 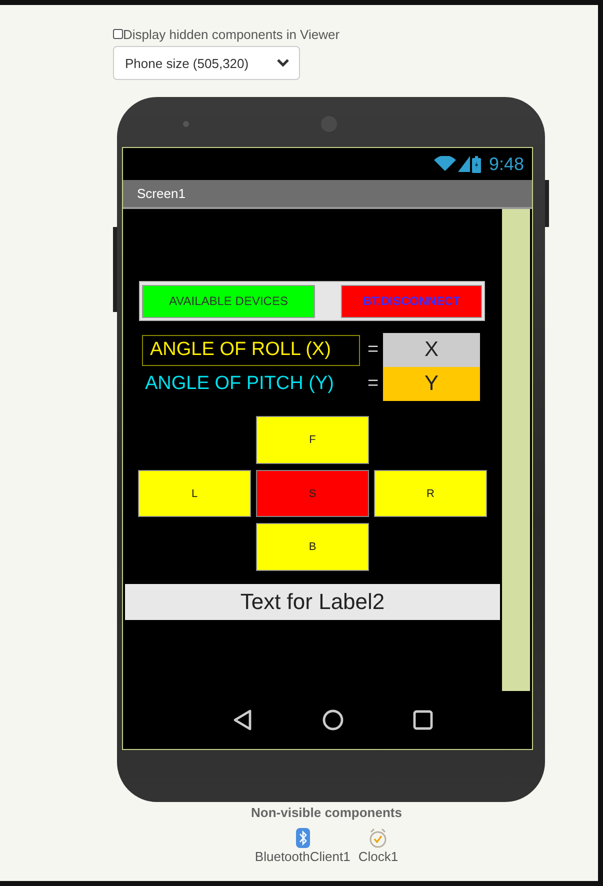 I want to click on direction-button: L, so click(x=194, y=493).